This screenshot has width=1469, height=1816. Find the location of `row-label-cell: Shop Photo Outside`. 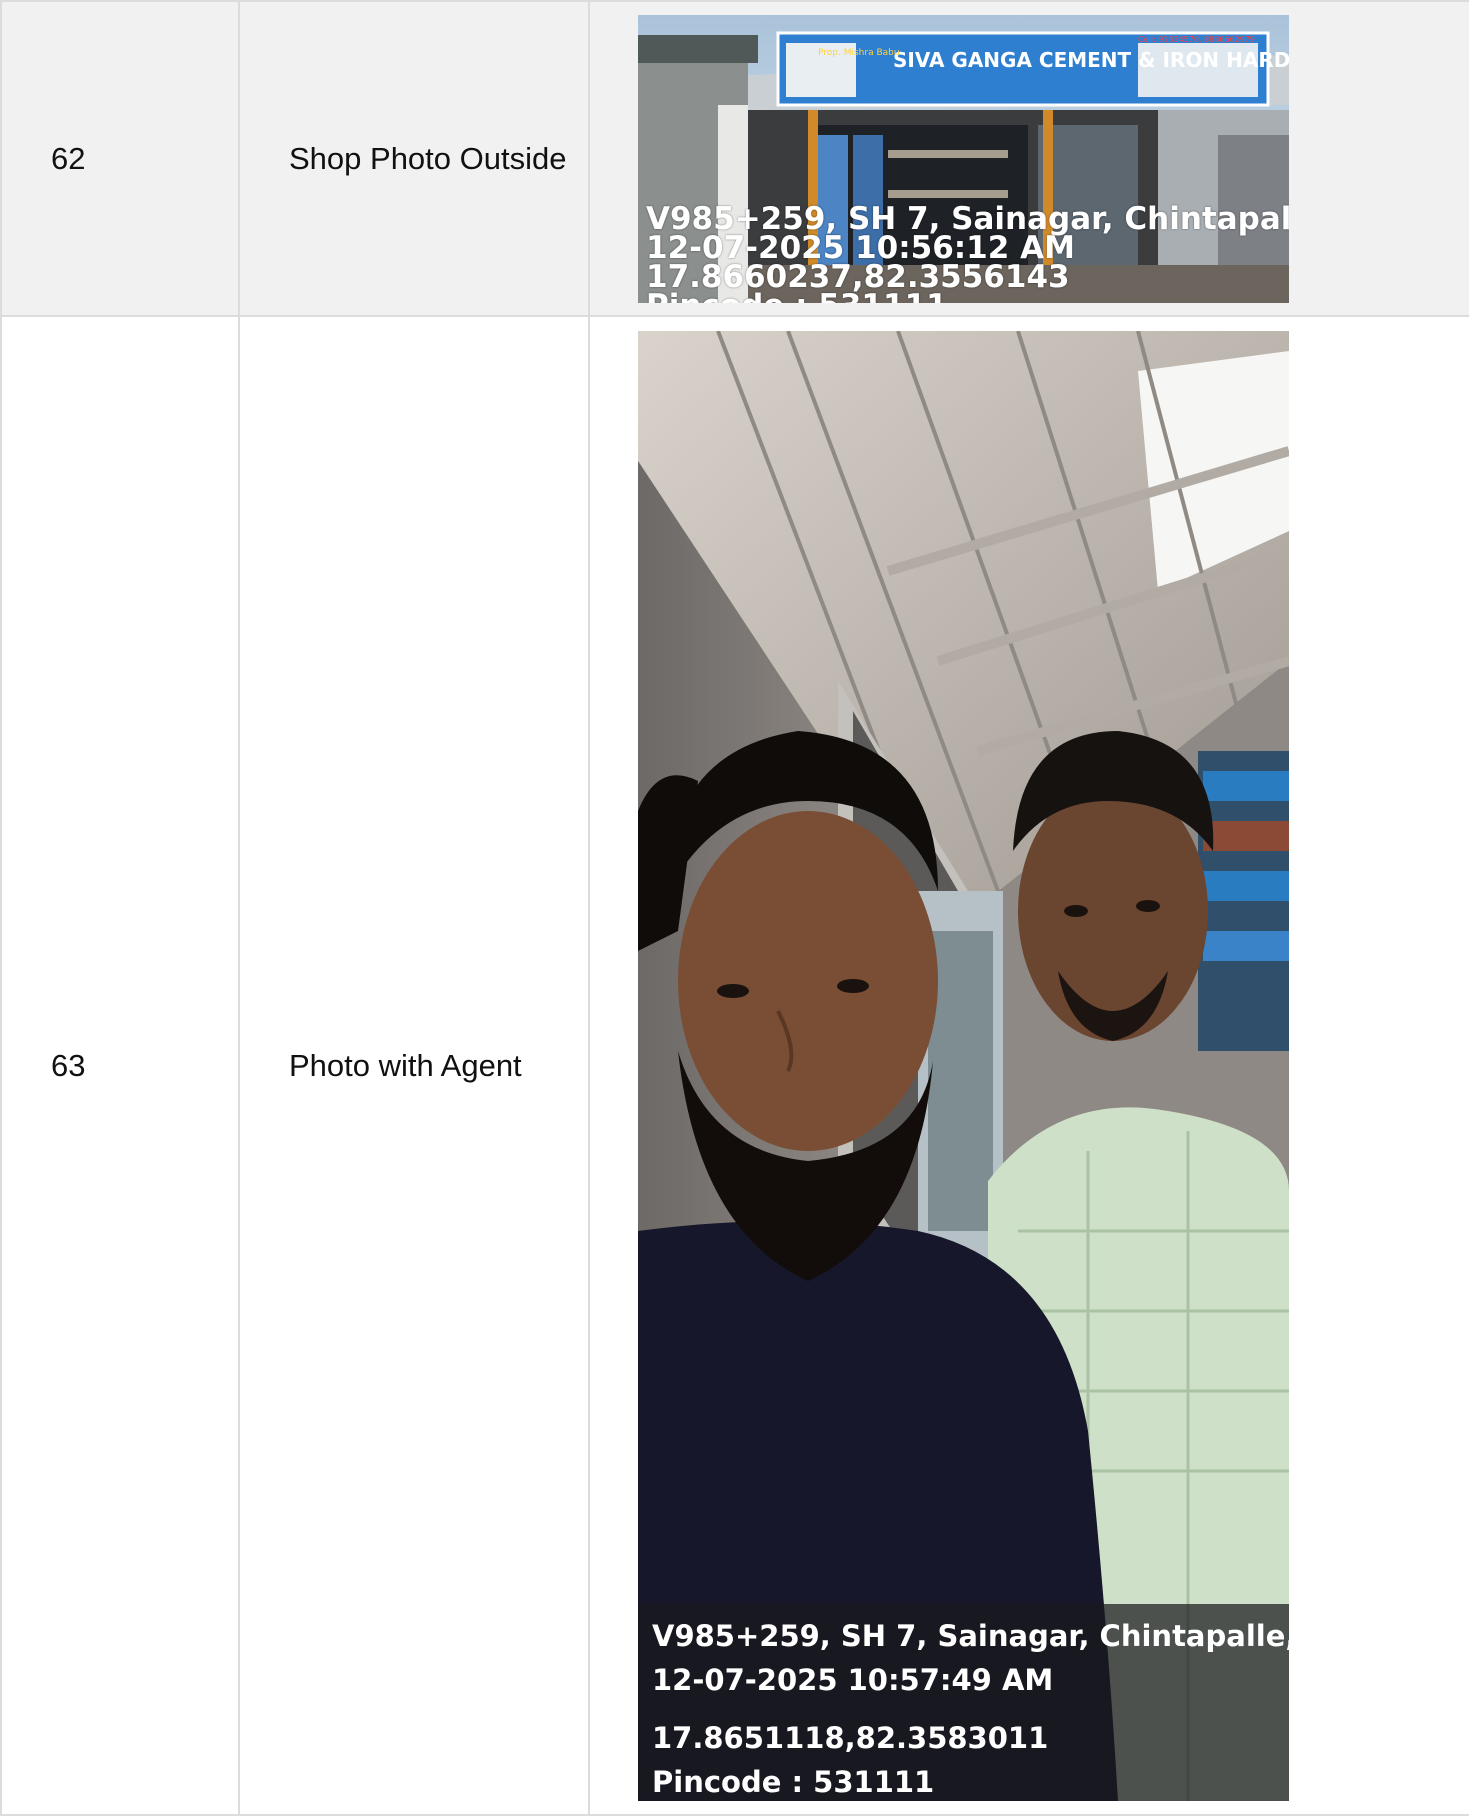

row-label-cell: Shop Photo Outside is located at coordinates (414, 158).